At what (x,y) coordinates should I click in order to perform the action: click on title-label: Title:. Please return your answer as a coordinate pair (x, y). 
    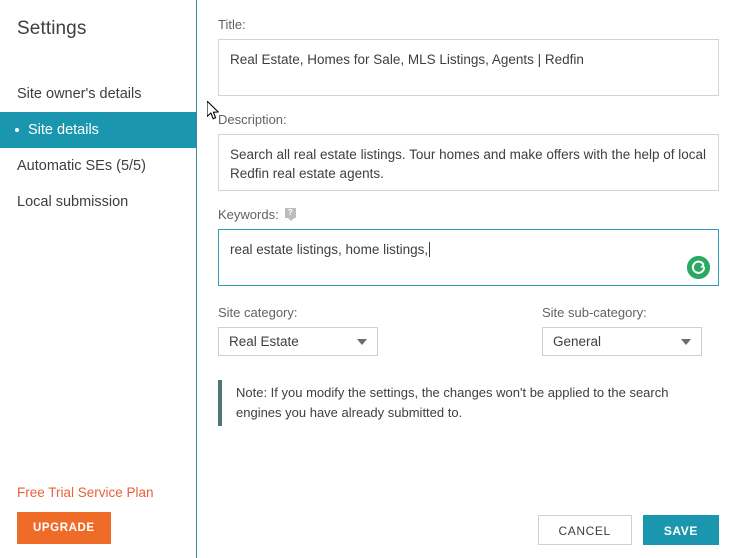
    Looking at the image, I should click on (232, 24).